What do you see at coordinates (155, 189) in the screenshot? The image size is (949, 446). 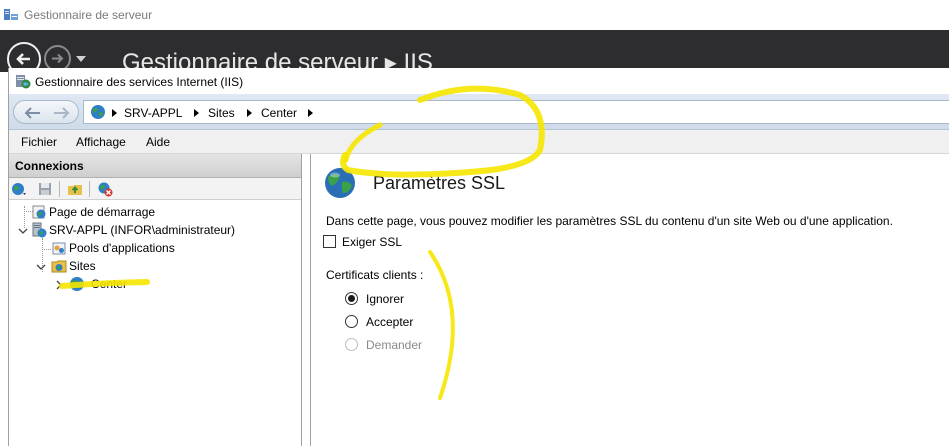 I see `connections-toolbar` at bounding box center [155, 189].